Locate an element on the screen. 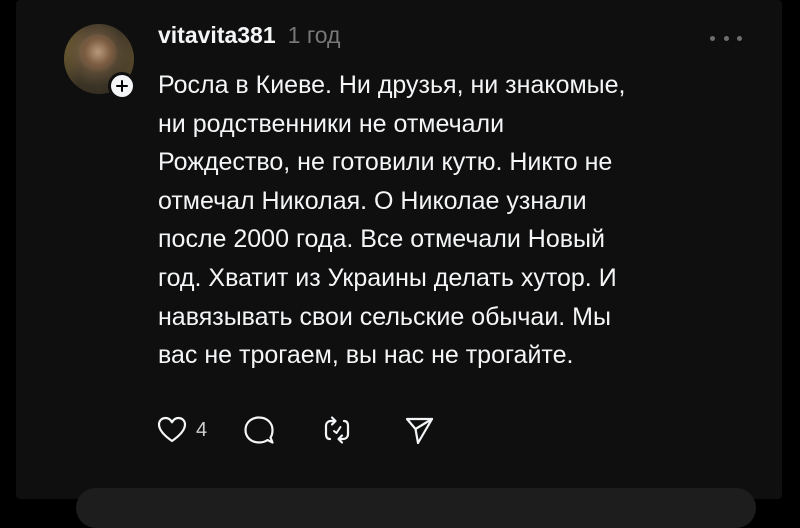  username: vitavita381 is located at coordinates (217, 35).